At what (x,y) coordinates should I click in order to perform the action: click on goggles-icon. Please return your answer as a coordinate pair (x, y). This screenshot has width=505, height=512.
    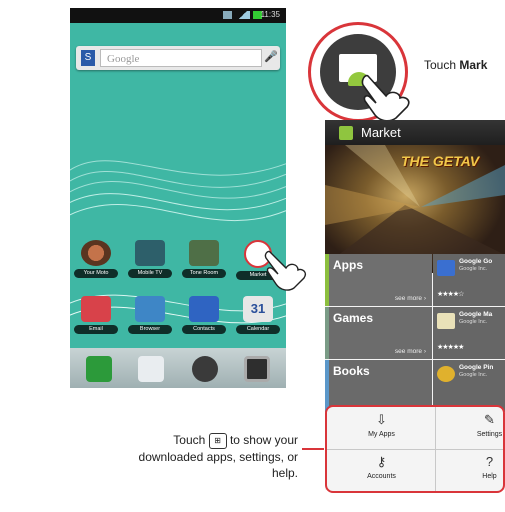
    Looking at the image, I should click on (446, 268).